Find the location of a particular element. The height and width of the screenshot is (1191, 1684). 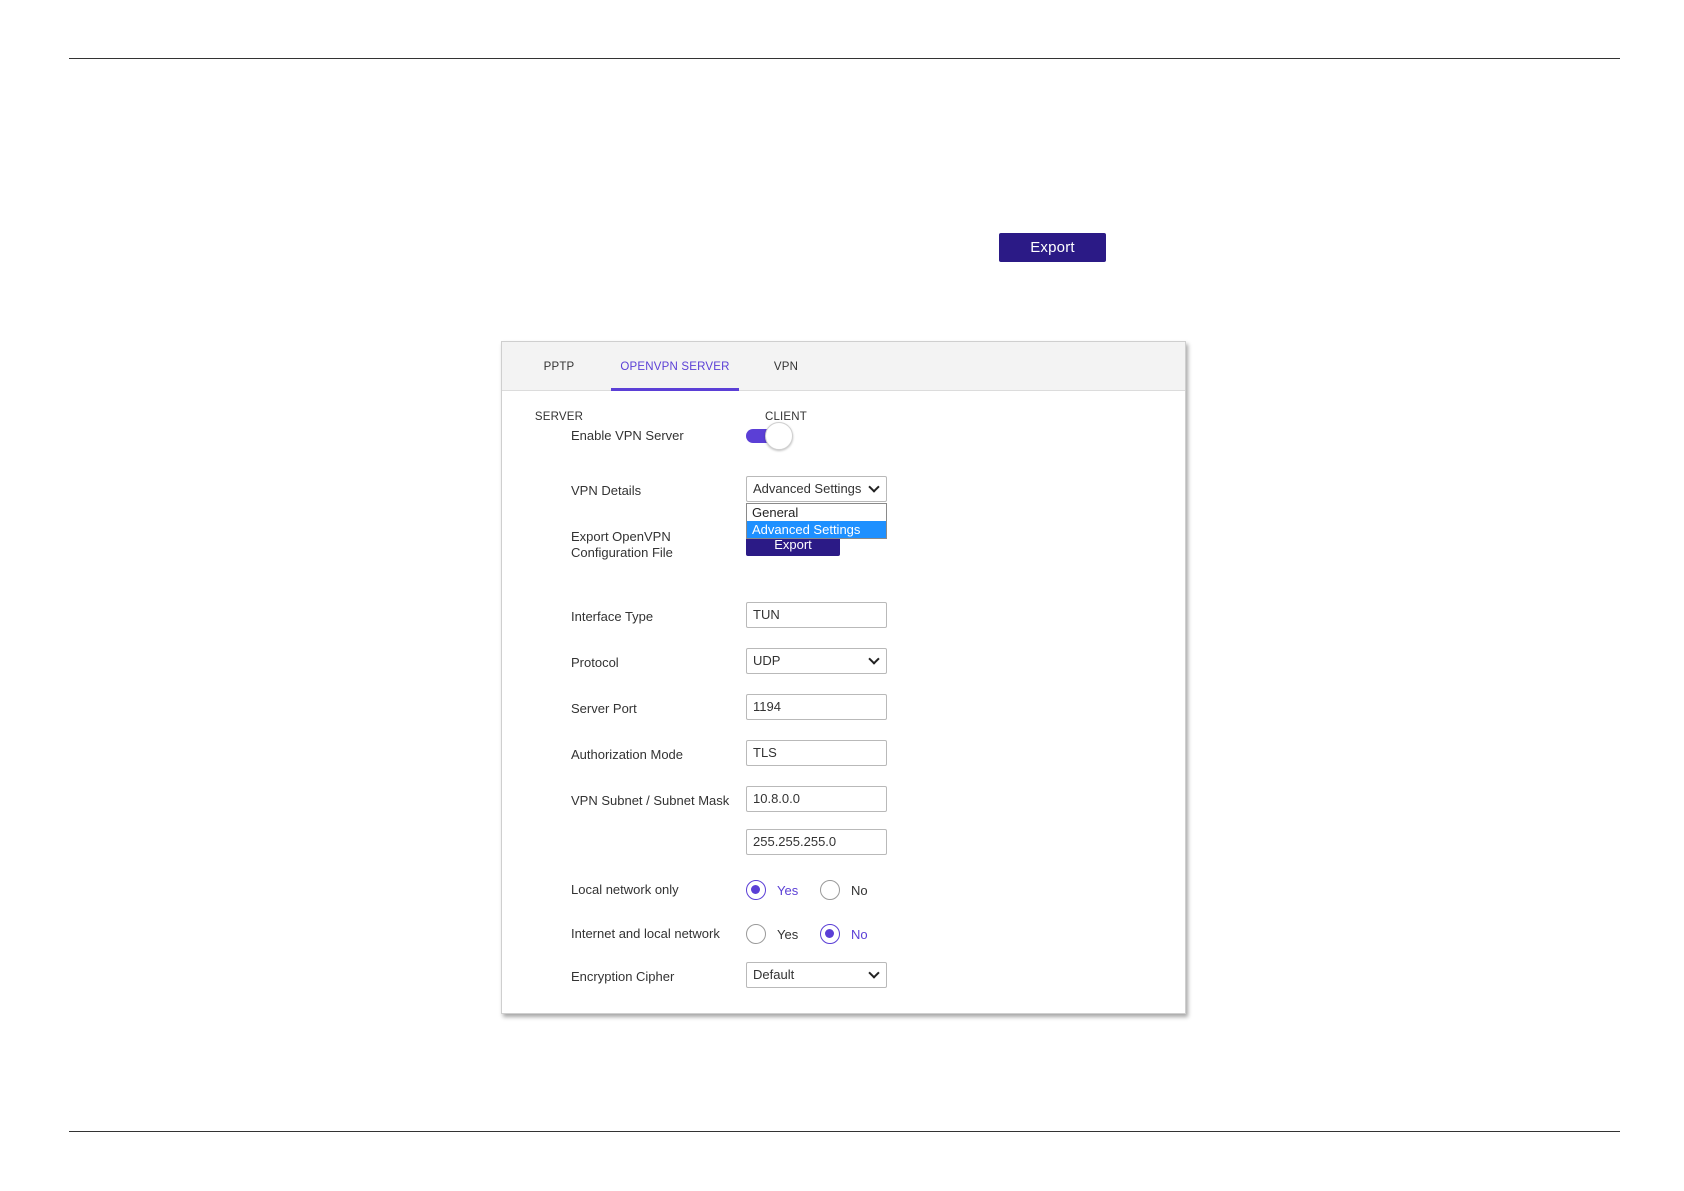

bottom-divider is located at coordinates (844, 1131).